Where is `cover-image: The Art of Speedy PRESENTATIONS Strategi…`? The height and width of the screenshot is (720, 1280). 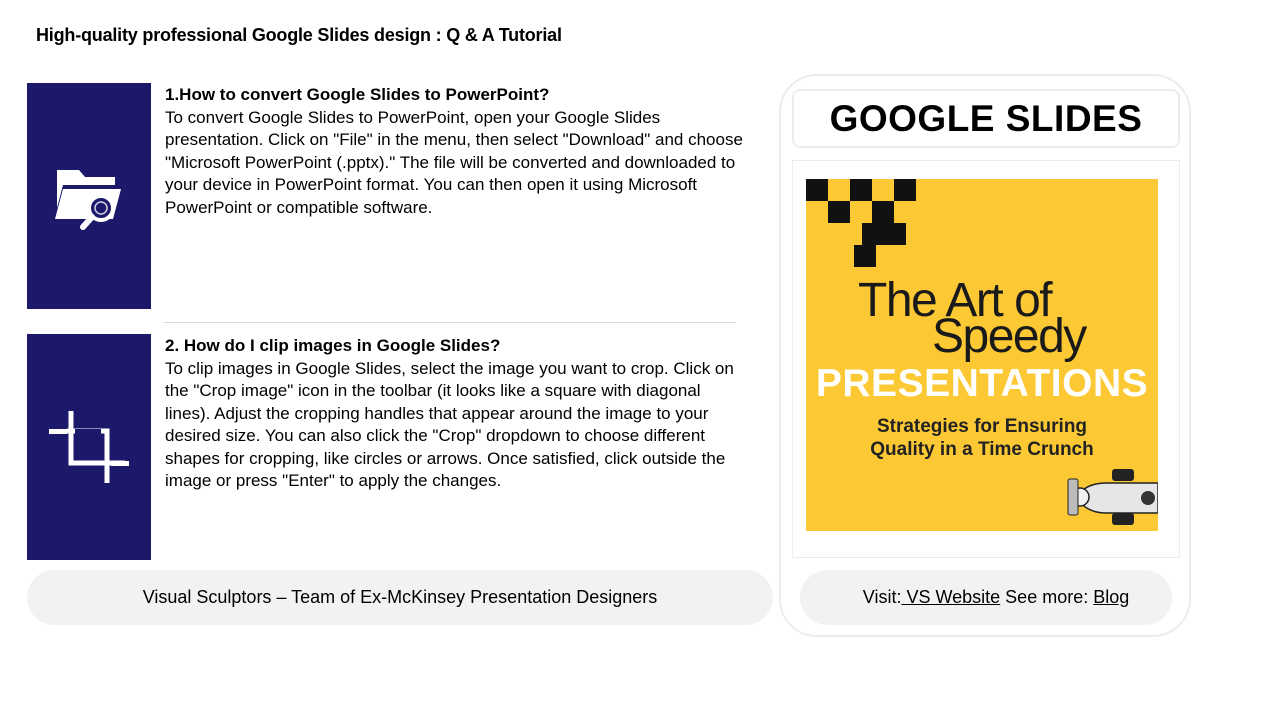 cover-image: The Art of Speedy PRESENTATIONS Strategi… is located at coordinates (982, 355).